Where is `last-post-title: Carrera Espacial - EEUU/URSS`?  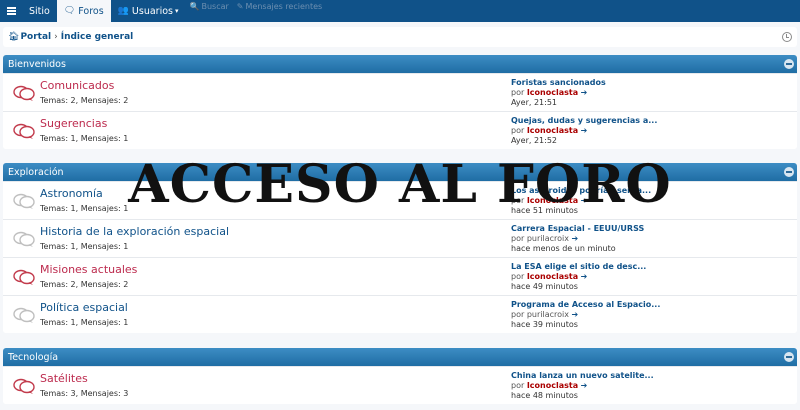 last-post-title: Carrera Espacial - EEUU/URSS is located at coordinates (577, 229).